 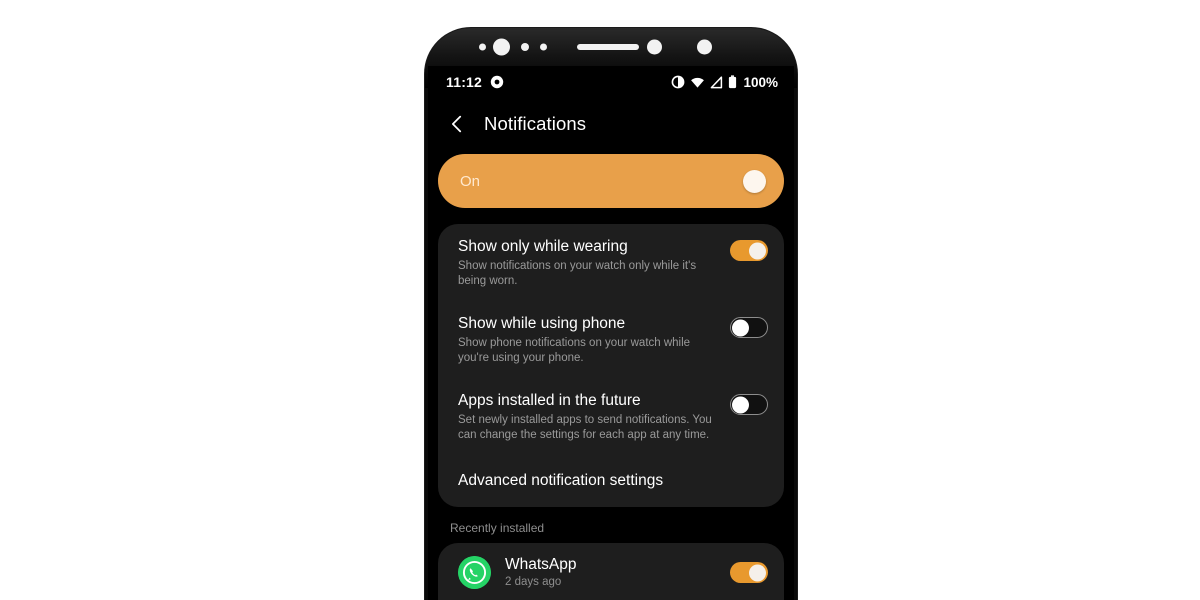 What do you see at coordinates (543, 246) in the screenshot?
I see `setting-title: Show only while wearing` at bounding box center [543, 246].